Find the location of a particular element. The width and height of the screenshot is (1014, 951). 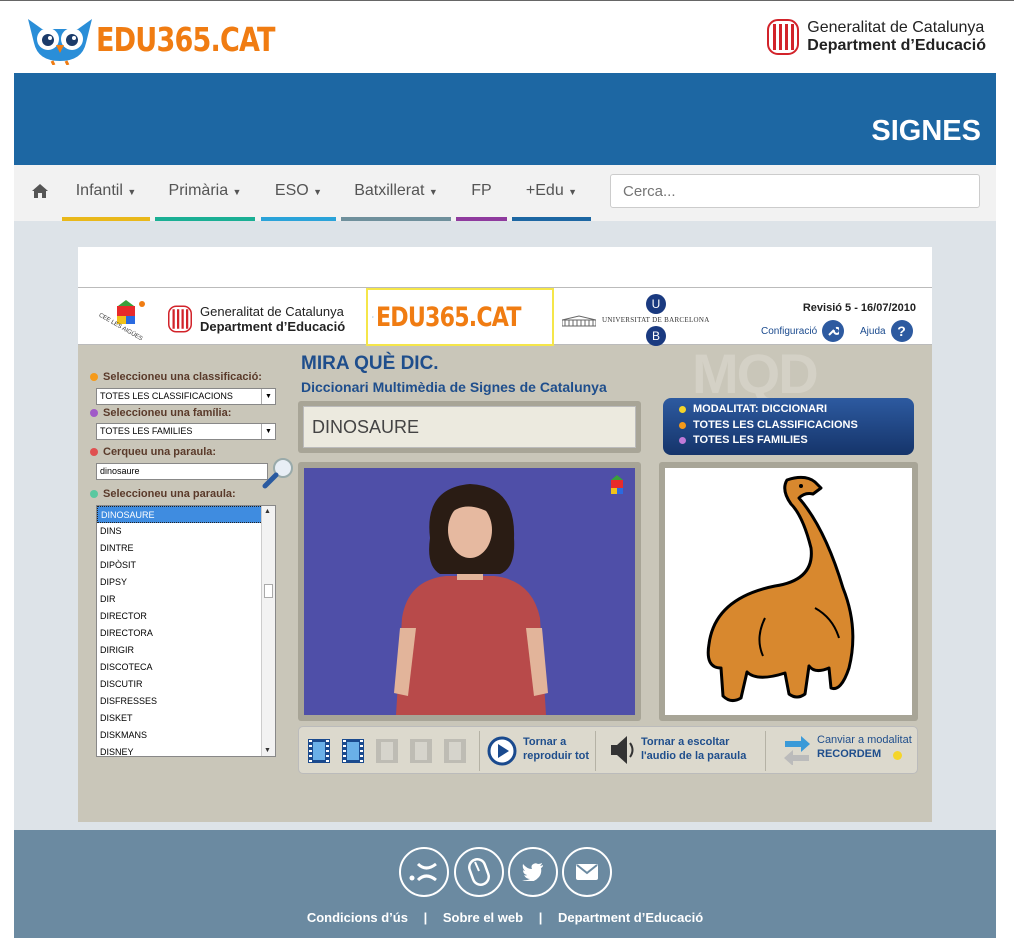

config-label: Configuració is located at coordinates (789, 331).